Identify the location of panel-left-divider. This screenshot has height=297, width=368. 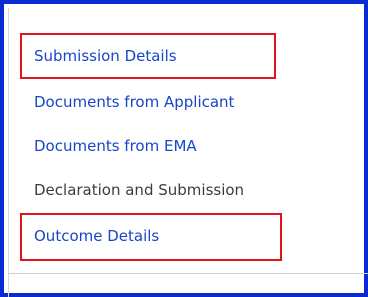
(8, 152).